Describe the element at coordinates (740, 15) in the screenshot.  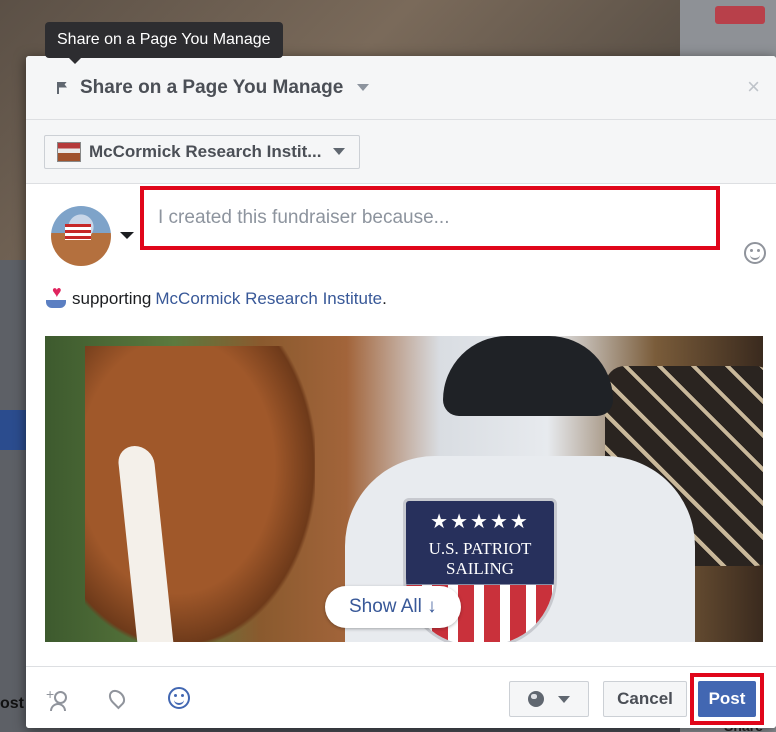
I see `background-chip` at that location.